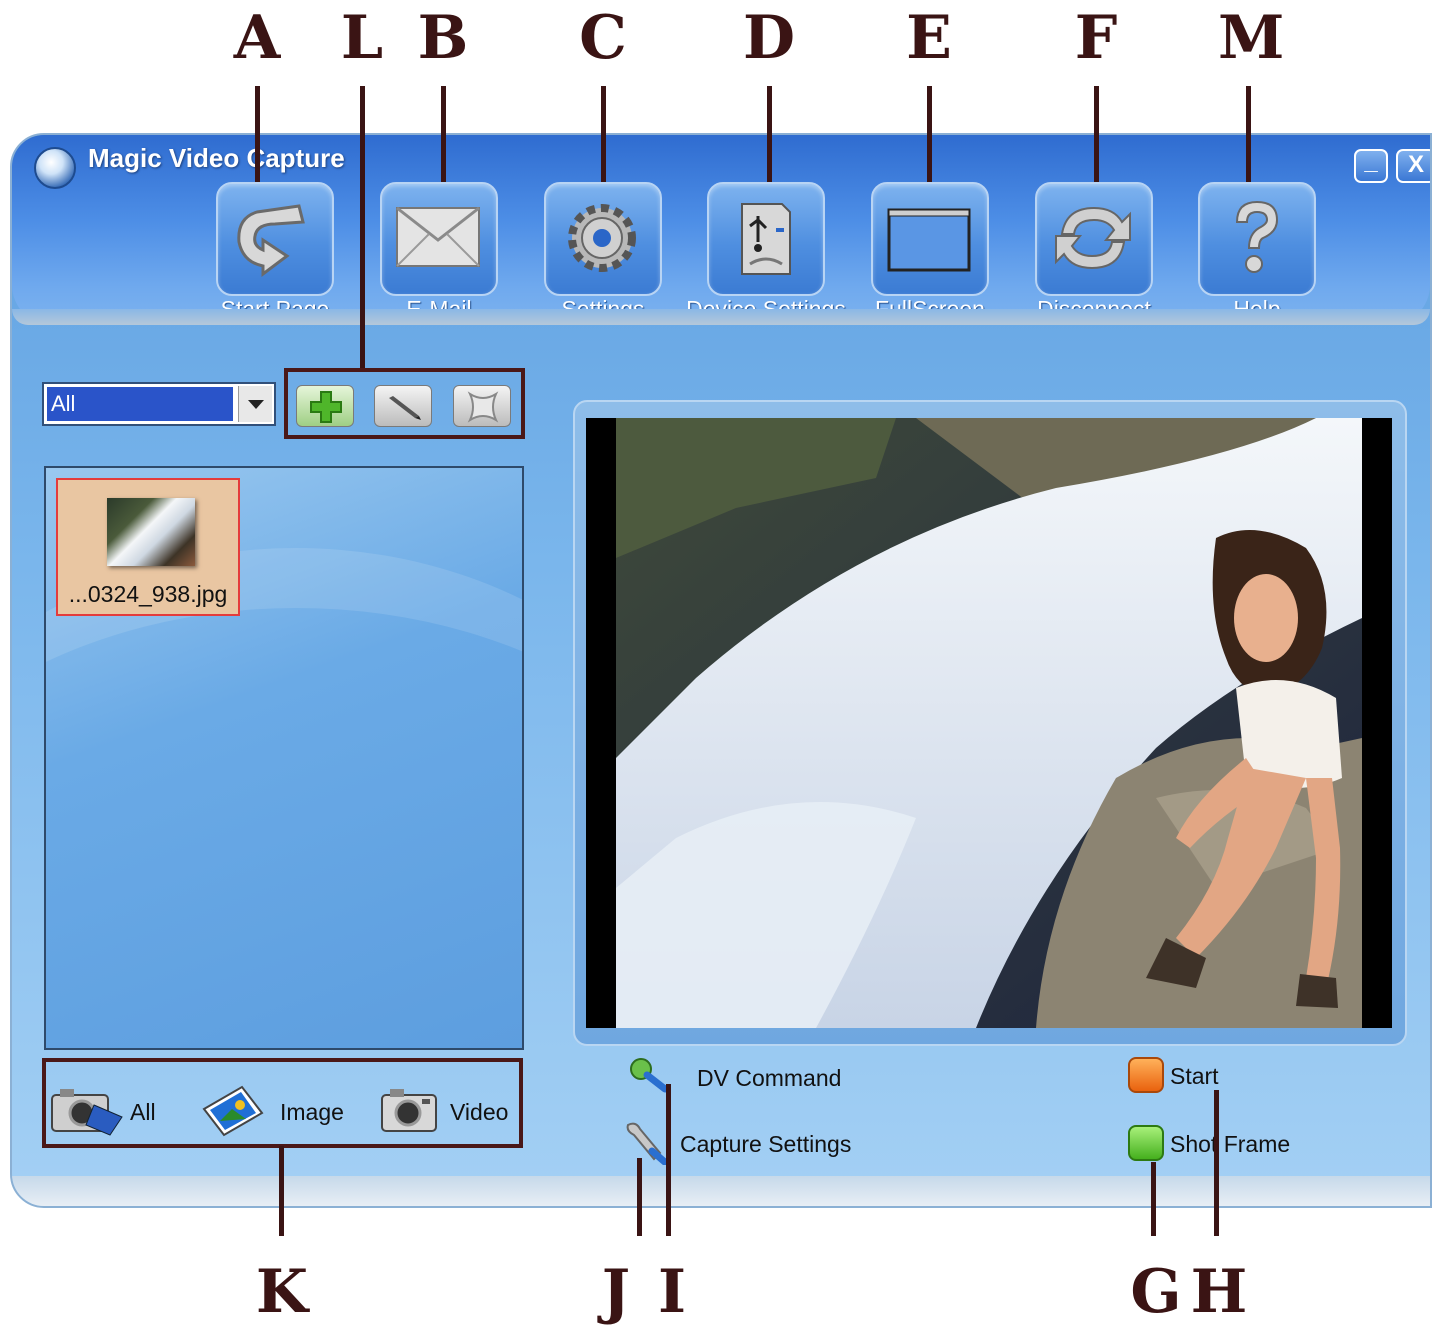 This screenshot has width=1432, height=1327. I want to click on file-list: ...0324_938.jpg, so click(284, 758).